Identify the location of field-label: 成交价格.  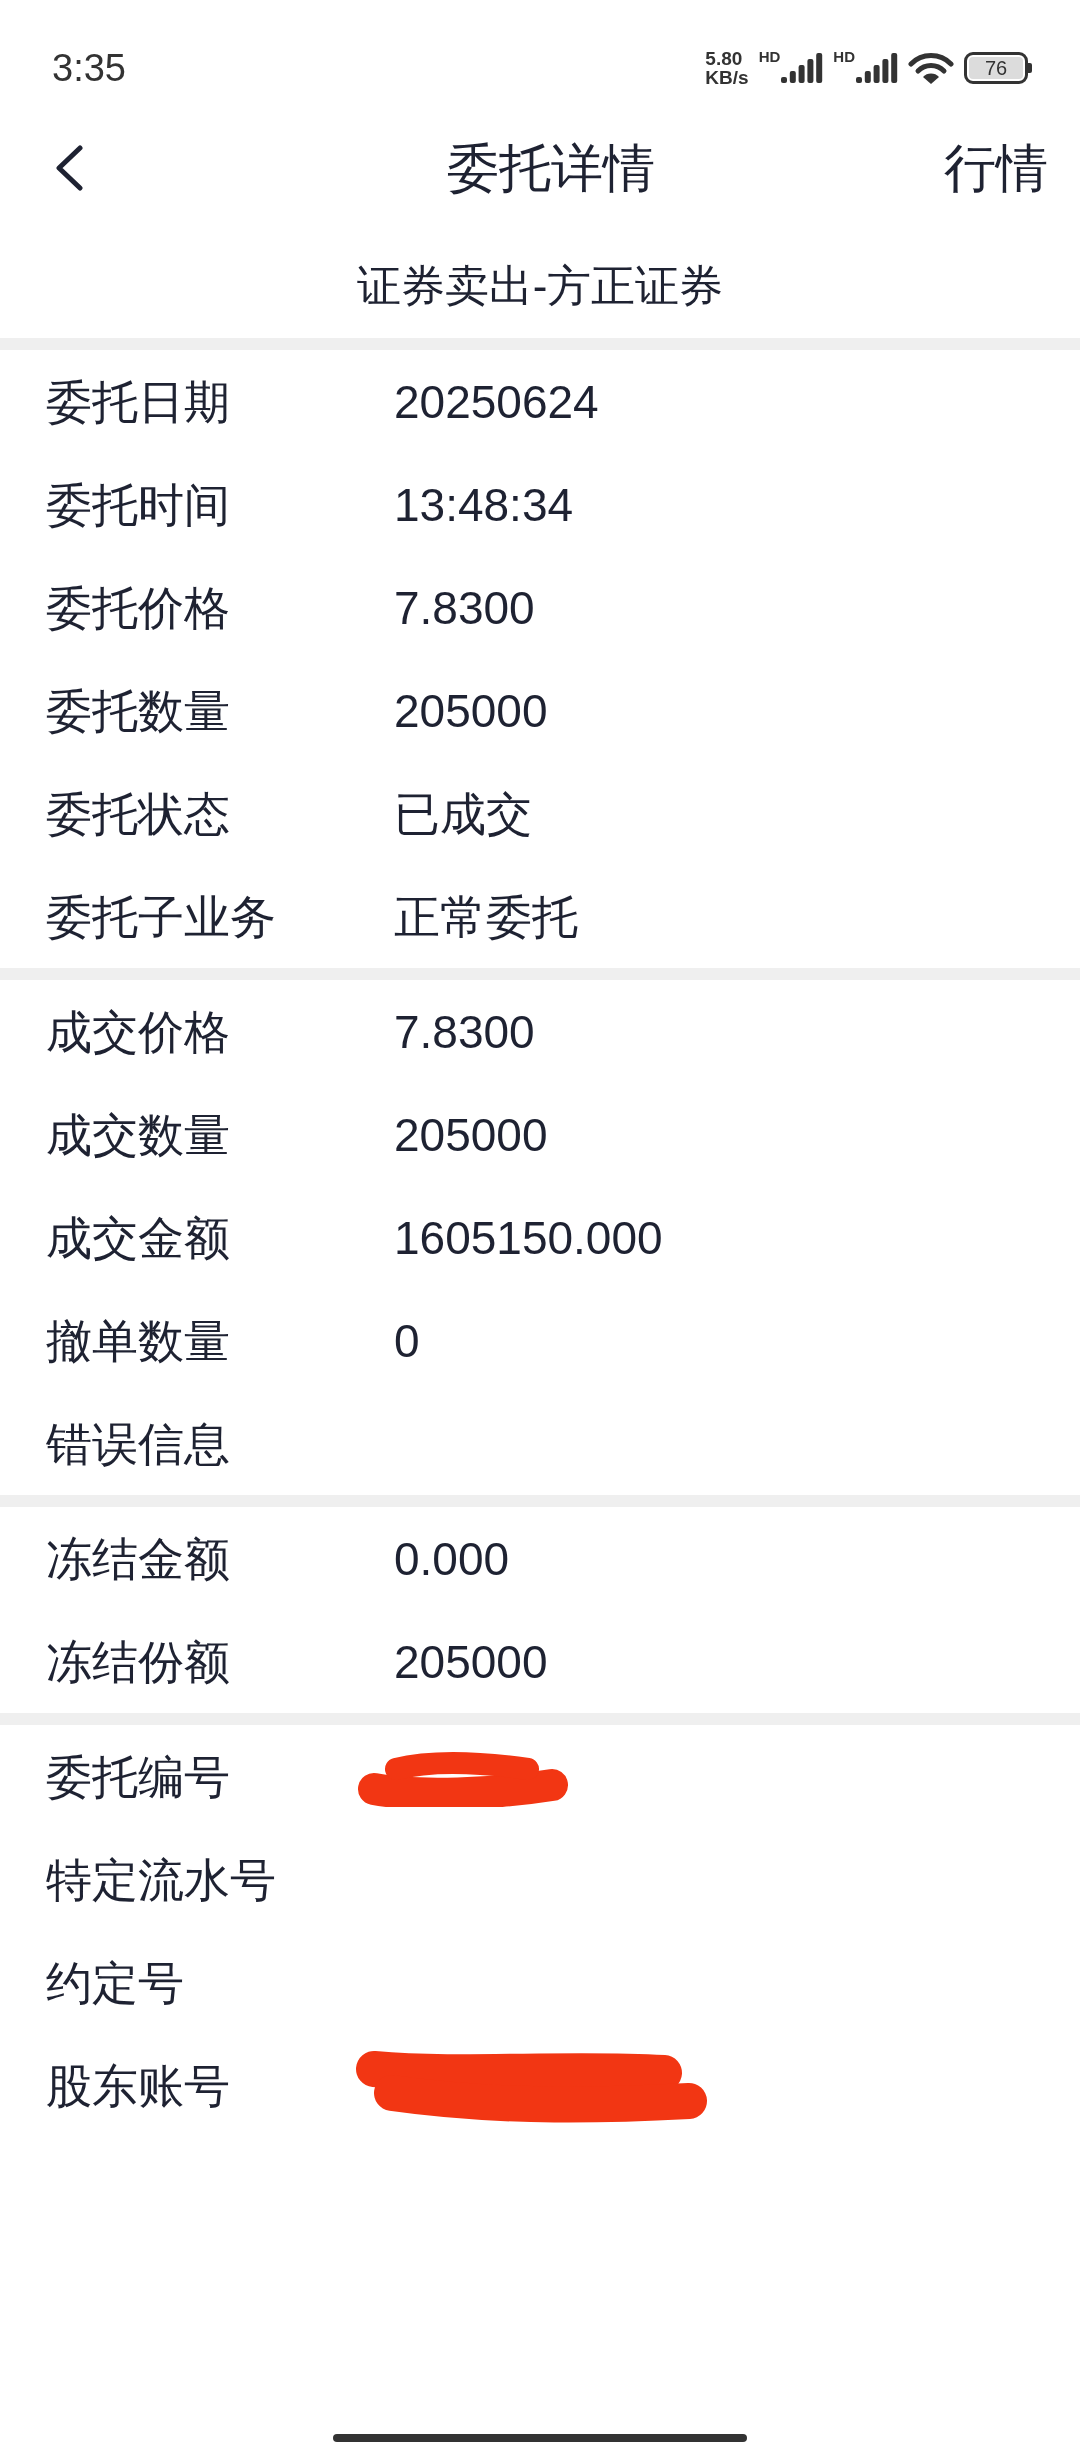
(138, 1031).